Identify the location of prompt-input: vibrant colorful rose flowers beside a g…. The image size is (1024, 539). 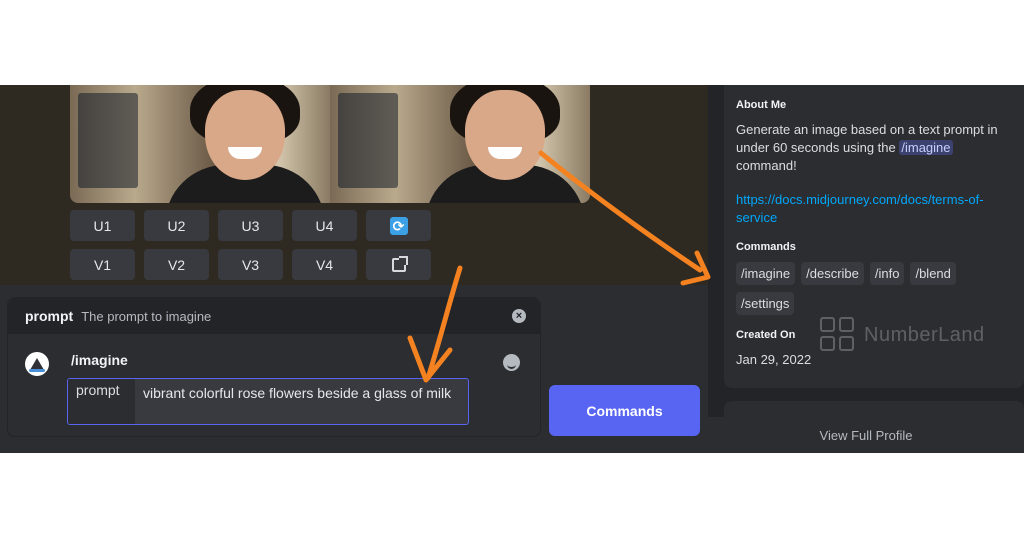
(301, 401).